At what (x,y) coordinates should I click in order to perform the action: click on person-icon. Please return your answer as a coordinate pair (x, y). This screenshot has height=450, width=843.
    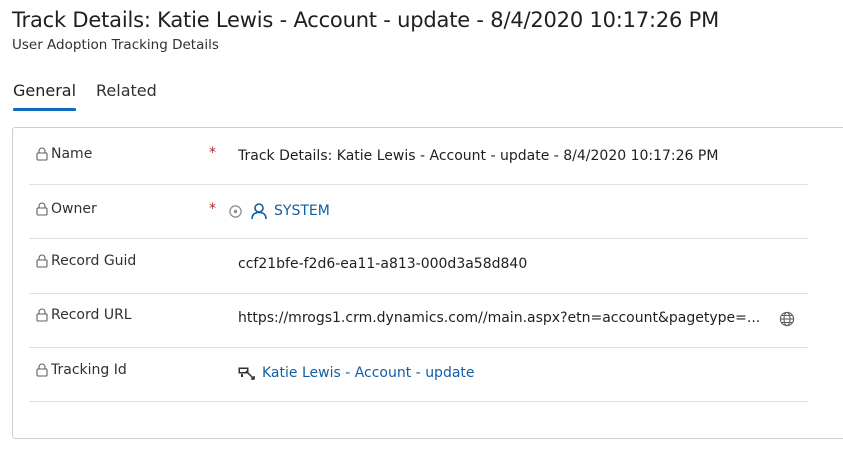
    Looking at the image, I should click on (259, 211).